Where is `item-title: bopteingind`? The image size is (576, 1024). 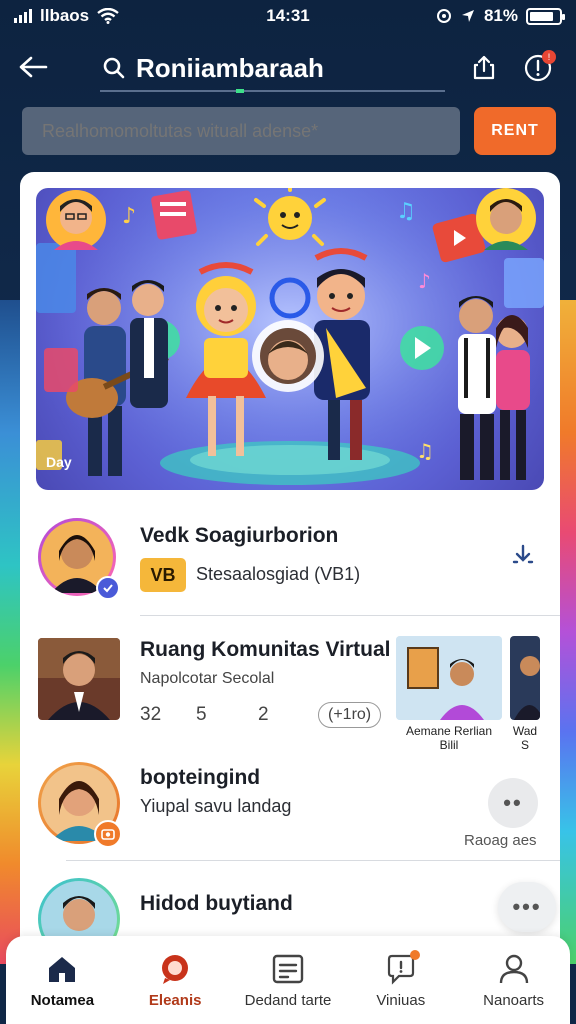
item-title: bopteingind is located at coordinates (200, 777).